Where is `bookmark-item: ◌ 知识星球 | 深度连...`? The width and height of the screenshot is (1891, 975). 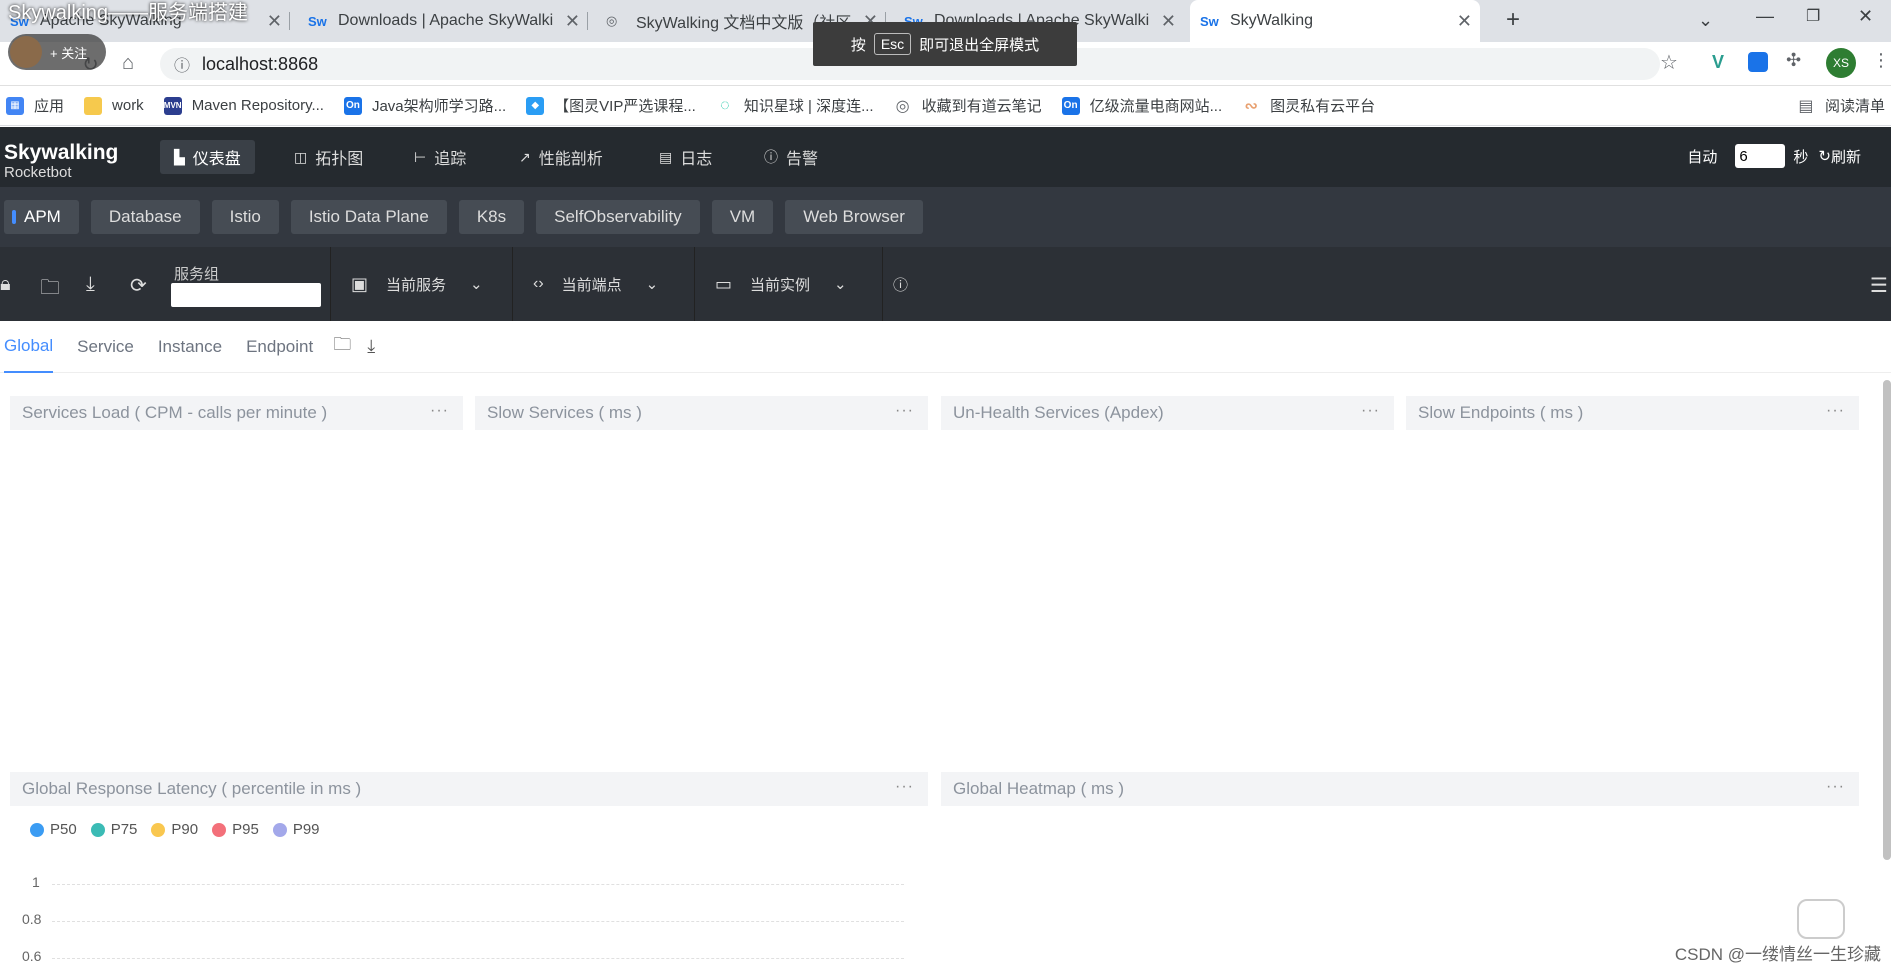 bookmark-item: ◌ 知识星球 | 深度连... is located at coordinates (794, 105).